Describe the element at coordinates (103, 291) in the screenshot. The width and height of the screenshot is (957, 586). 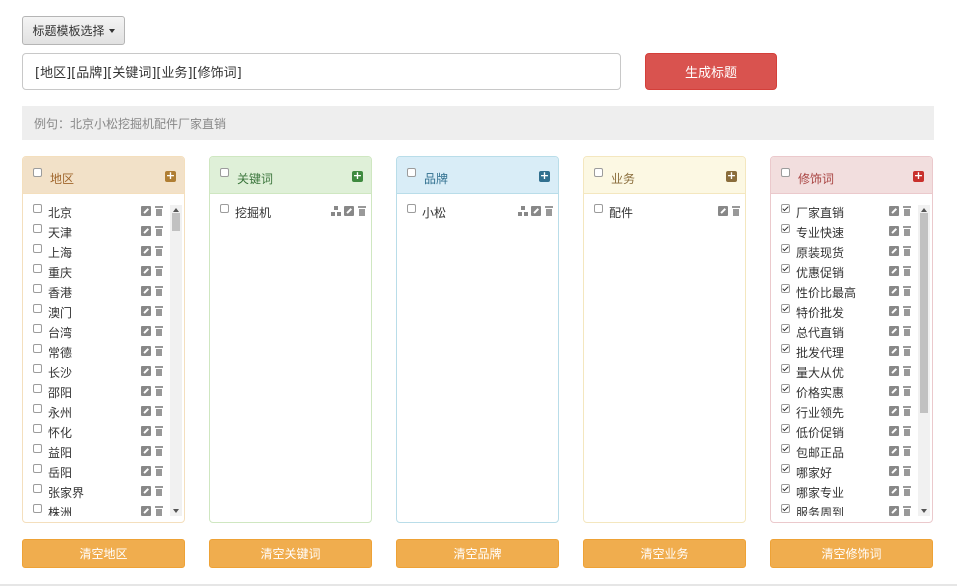
I see `list-item: 香港` at that location.